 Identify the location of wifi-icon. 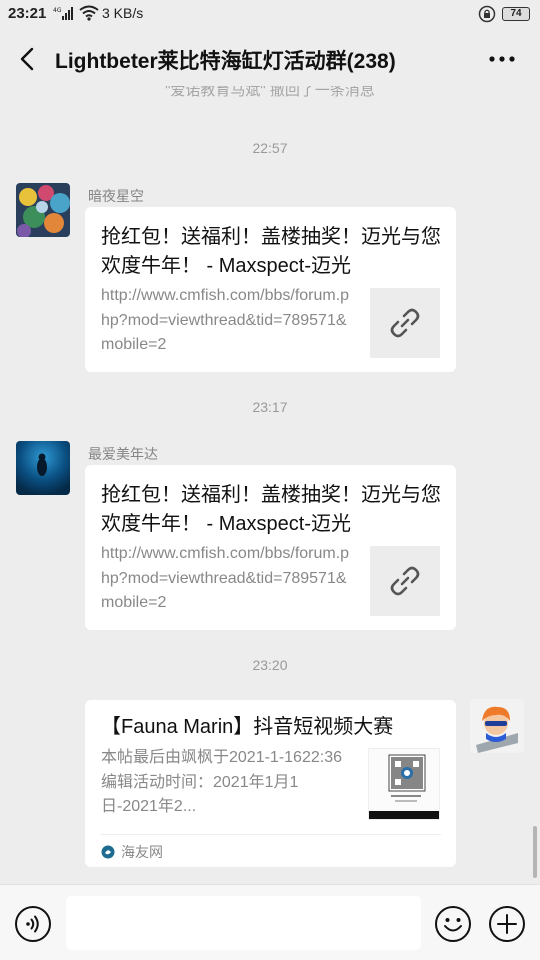
(89, 13).